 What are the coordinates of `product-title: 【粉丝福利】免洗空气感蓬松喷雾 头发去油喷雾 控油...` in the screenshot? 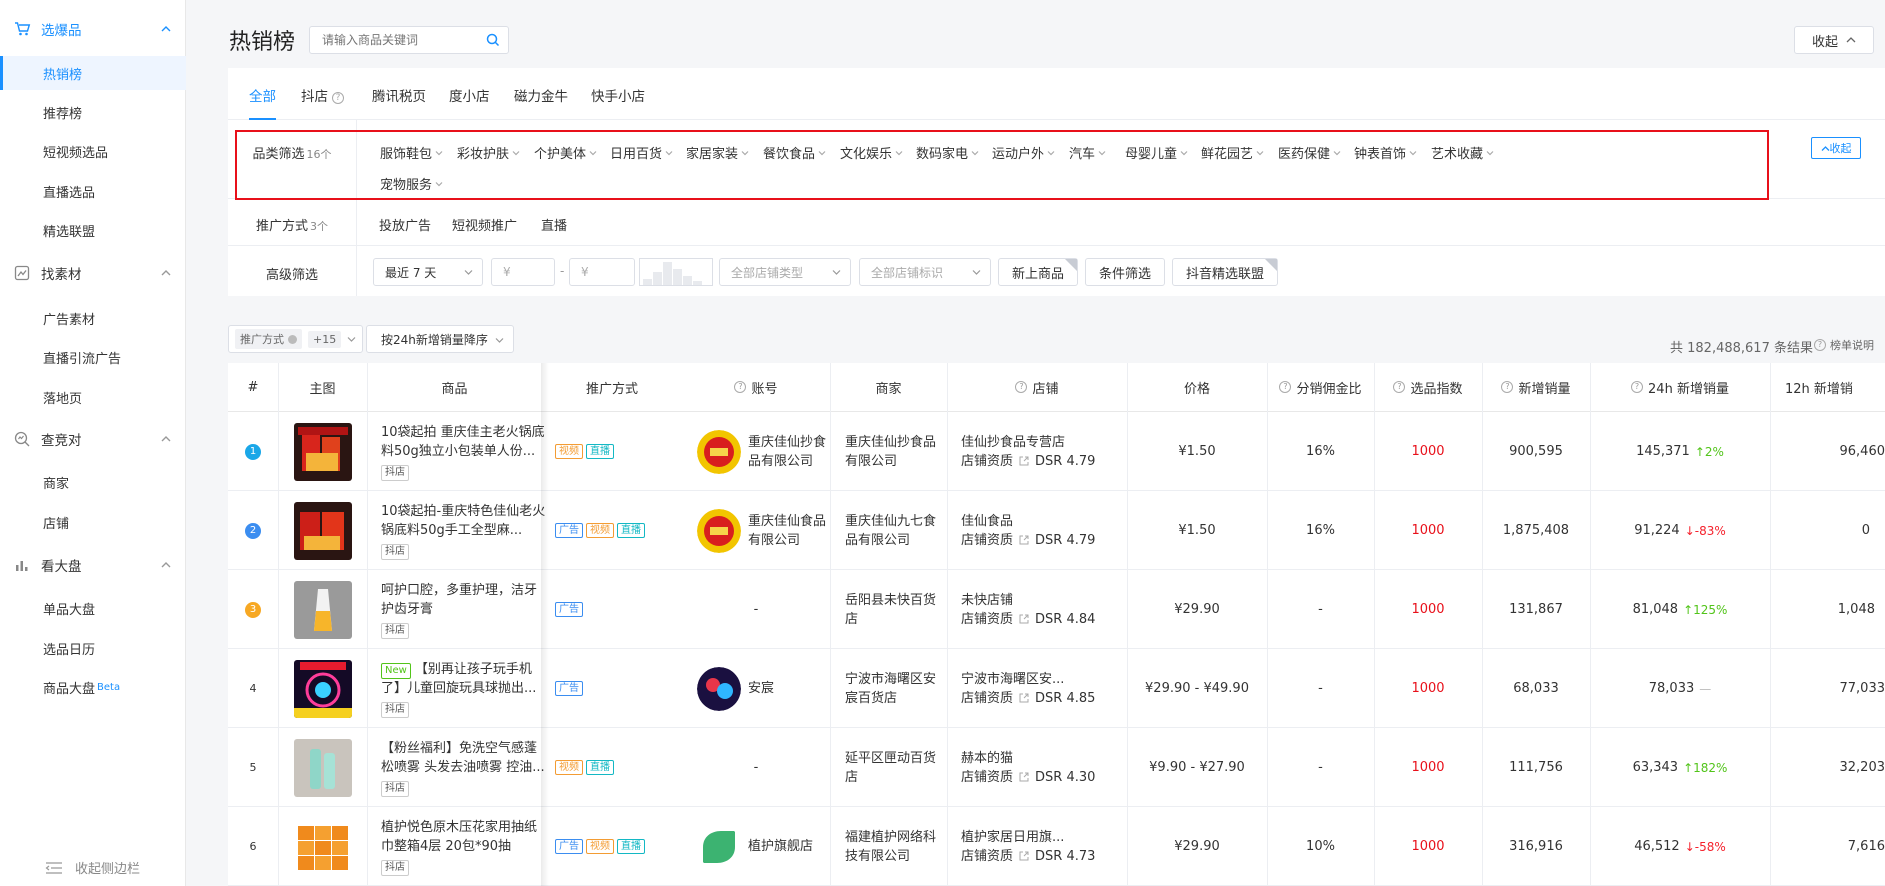 It's located at (463, 758).